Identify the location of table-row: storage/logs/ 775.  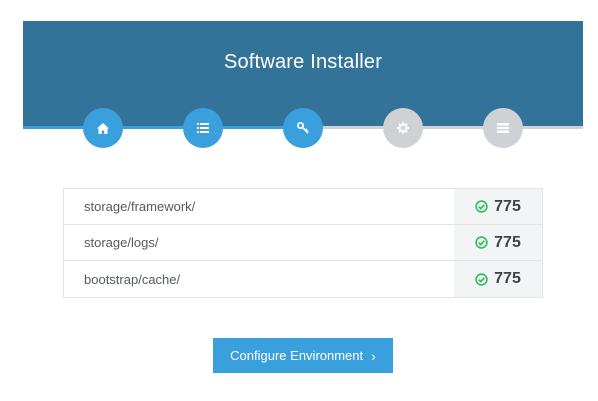
(303, 243).